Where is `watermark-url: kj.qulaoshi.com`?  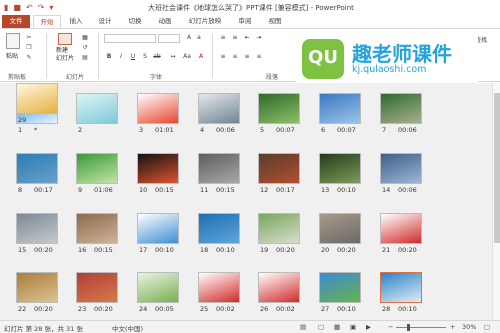
watermark-url: kj.qulaoshi.com is located at coordinates (389, 69).